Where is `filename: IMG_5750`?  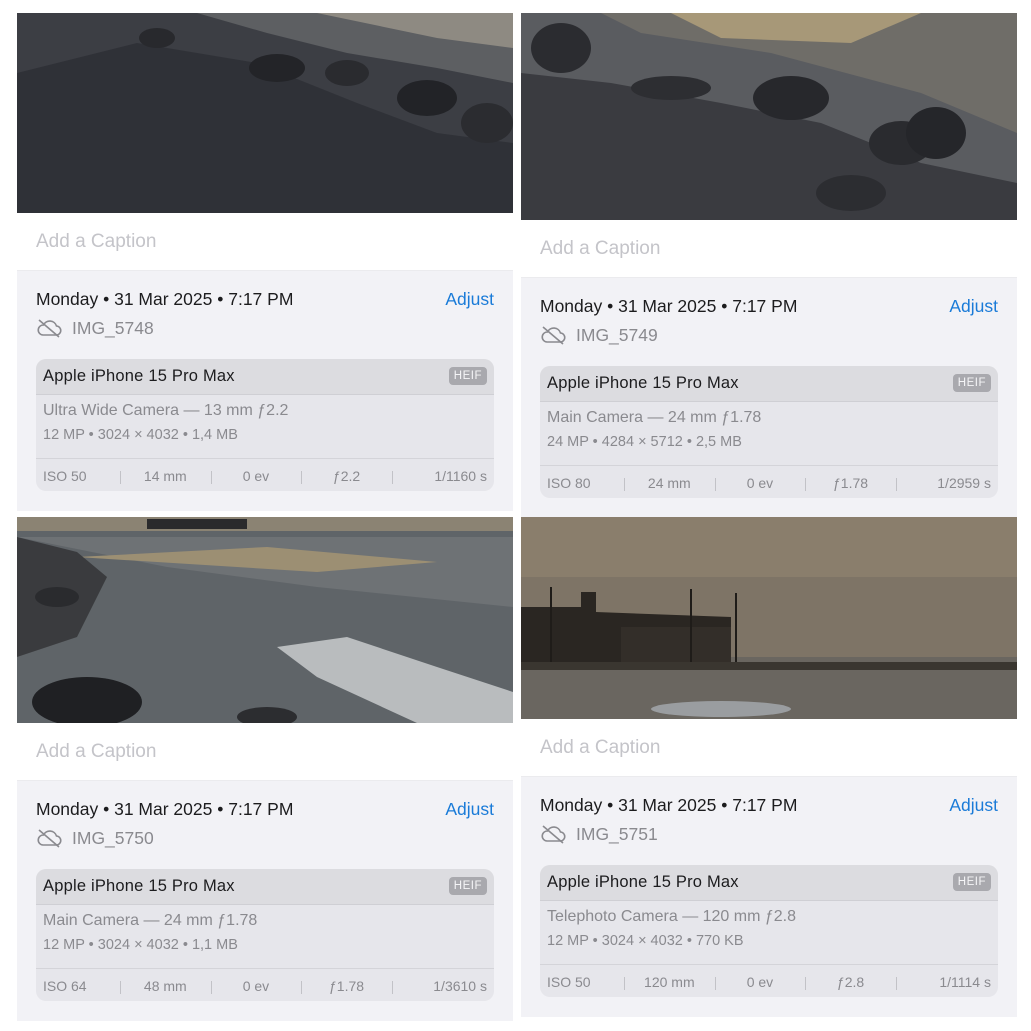
filename: IMG_5750 is located at coordinates (113, 837).